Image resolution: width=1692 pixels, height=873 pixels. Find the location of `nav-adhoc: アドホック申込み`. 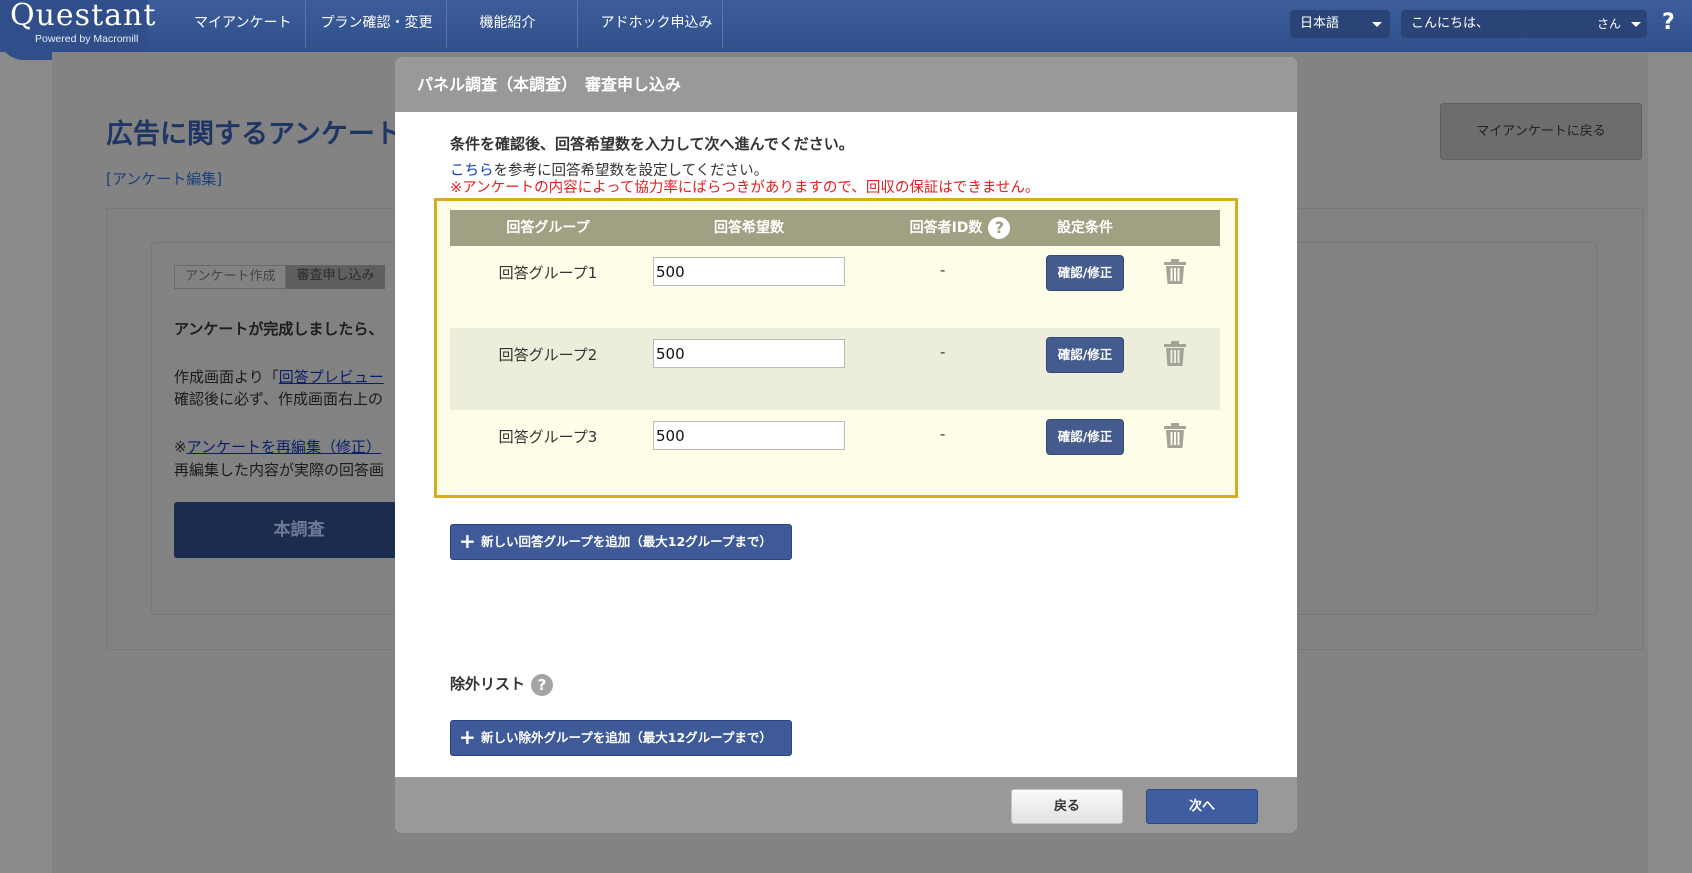

nav-adhoc: アドホック申込み is located at coordinates (651, 24).